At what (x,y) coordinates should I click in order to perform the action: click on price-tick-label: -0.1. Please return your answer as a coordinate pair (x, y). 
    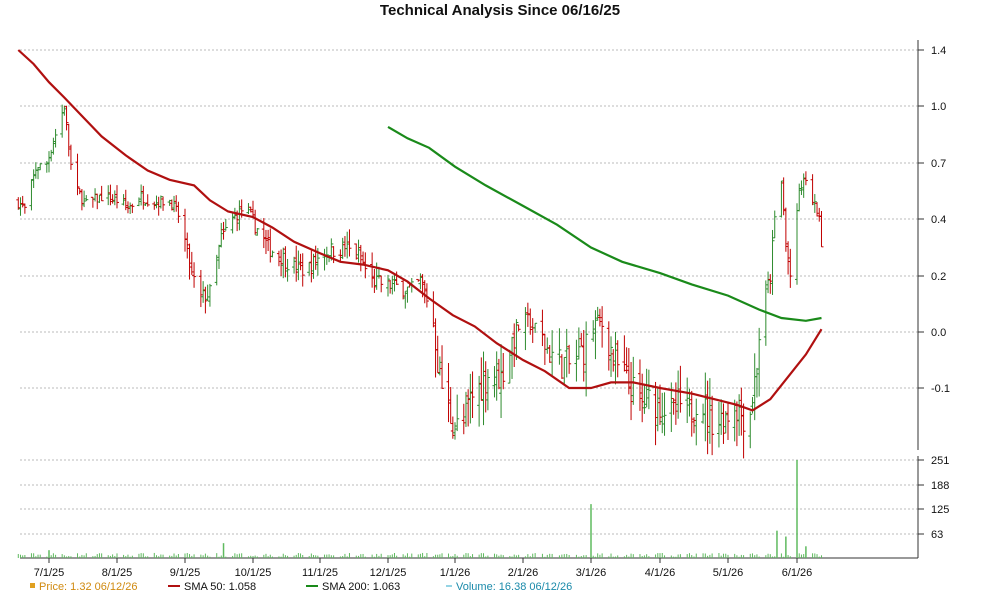
    Looking at the image, I should click on (940, 389).